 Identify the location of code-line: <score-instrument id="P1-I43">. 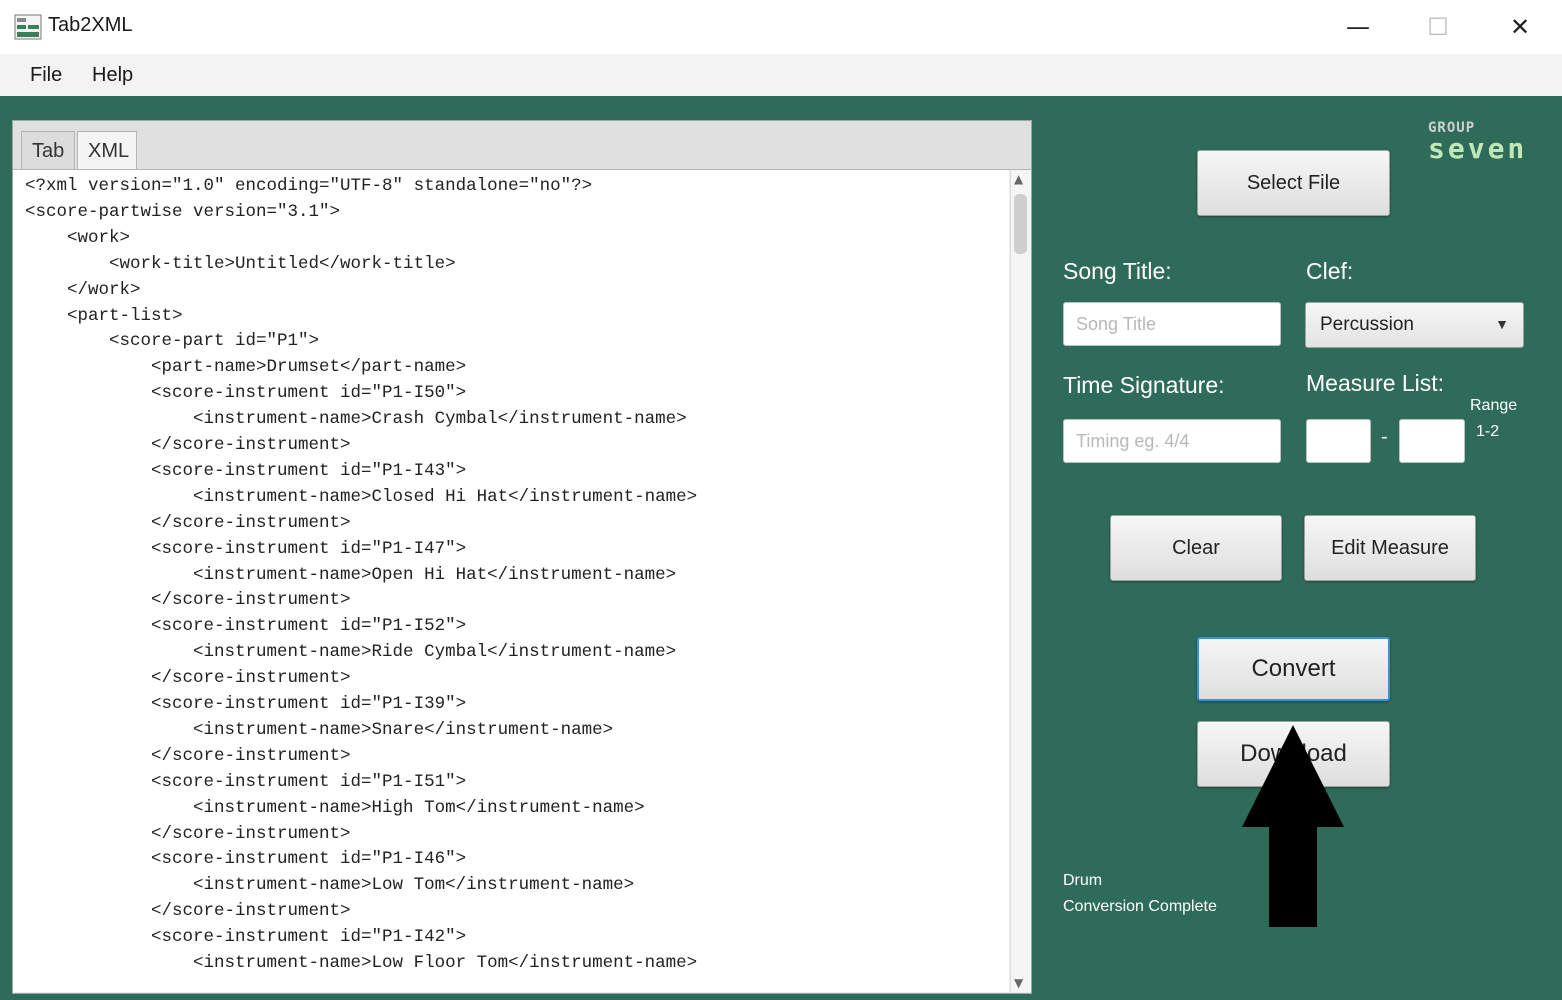
(246, 470).